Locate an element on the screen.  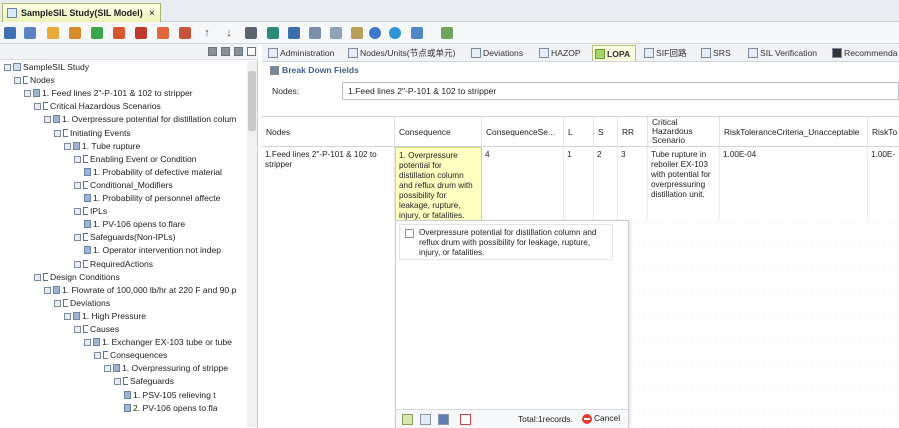
tree-node: Initiating Events is located at coordinates (92, 133).